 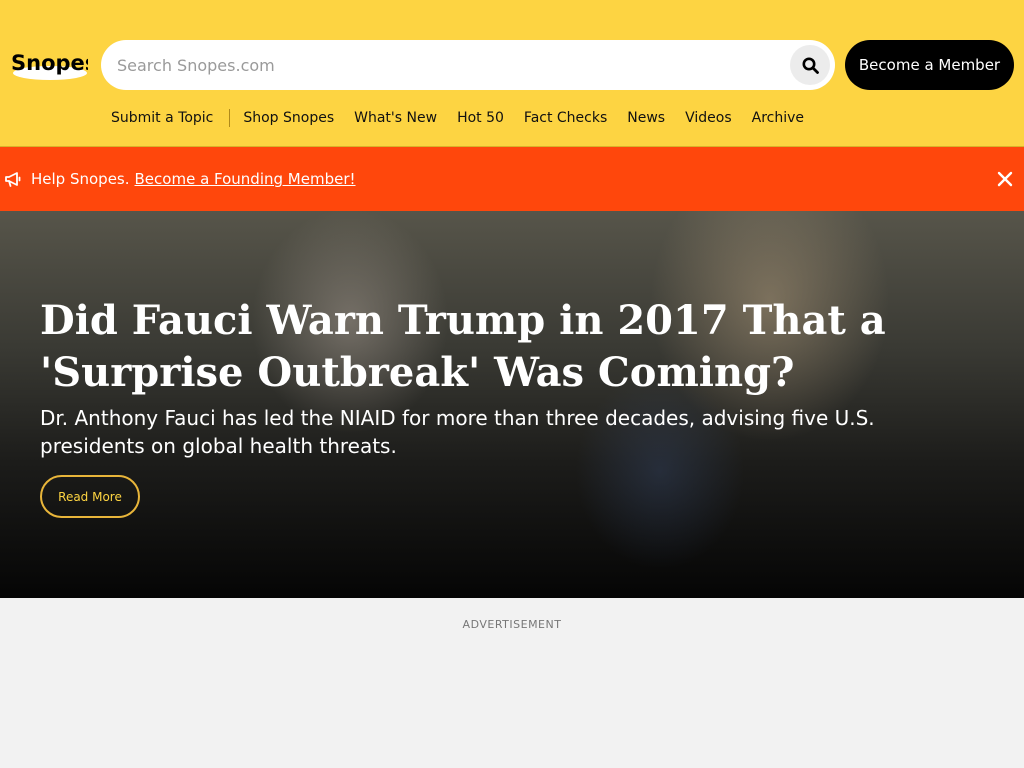 I want to click on logo-text: Snopes, so click(x=49, y=63).